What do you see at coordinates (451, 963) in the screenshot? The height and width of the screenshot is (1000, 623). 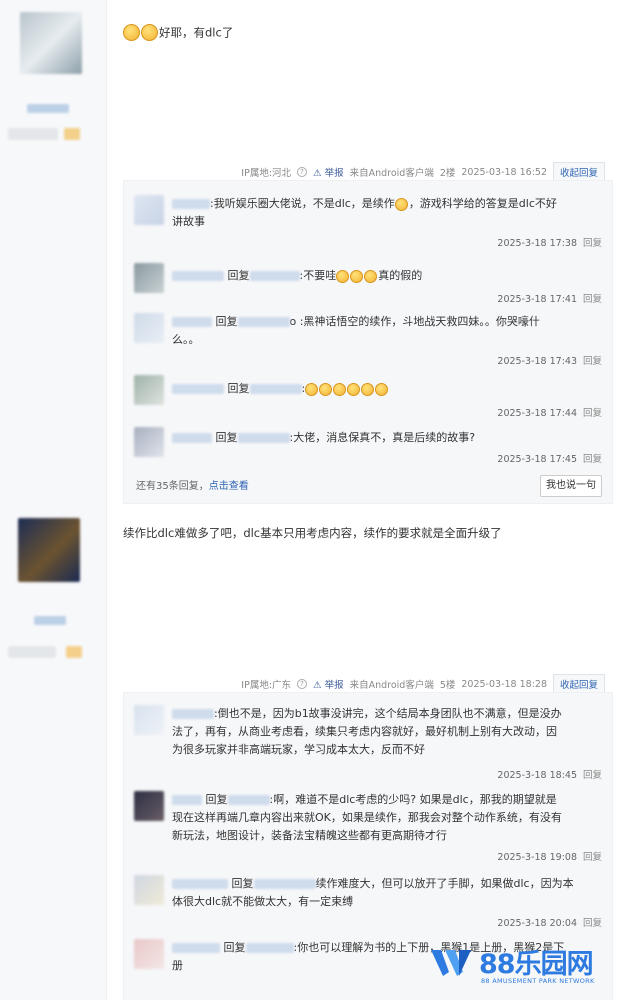 I see `site-logo-icon` at bounding box center [451, 963].